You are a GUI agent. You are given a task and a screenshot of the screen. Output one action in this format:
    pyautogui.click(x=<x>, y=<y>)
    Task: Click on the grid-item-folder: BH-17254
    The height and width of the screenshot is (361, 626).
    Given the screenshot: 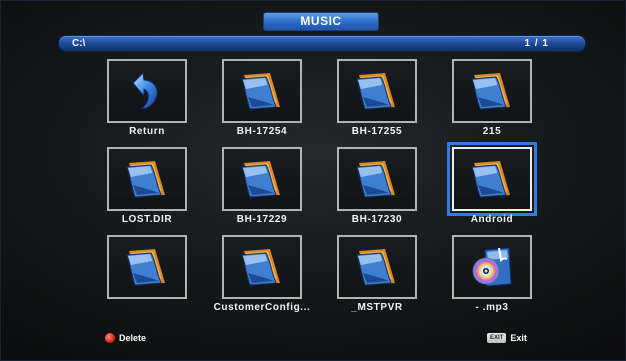 What is the action you would take?
    pyautogui.click(x=251, y=103)
    